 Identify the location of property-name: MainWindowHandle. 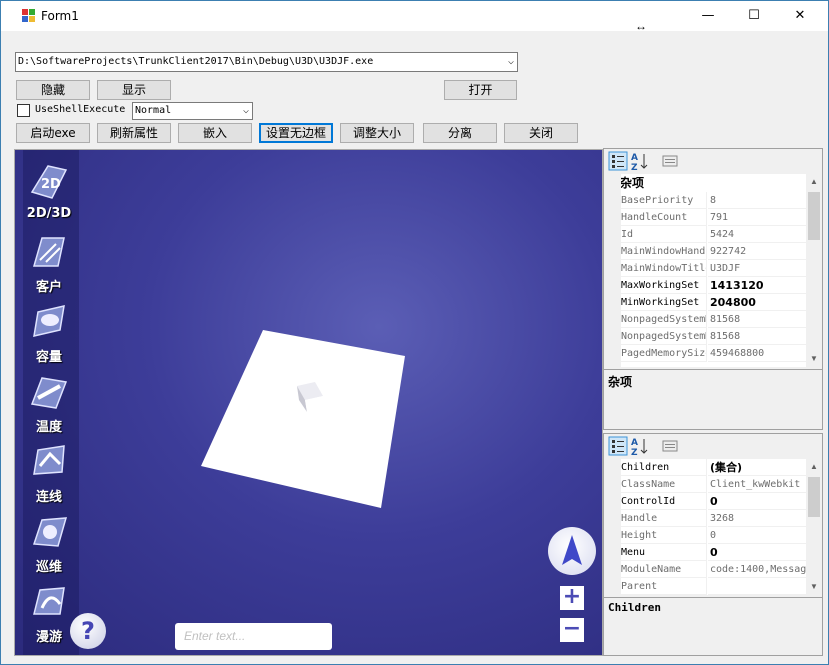
(664, 251).